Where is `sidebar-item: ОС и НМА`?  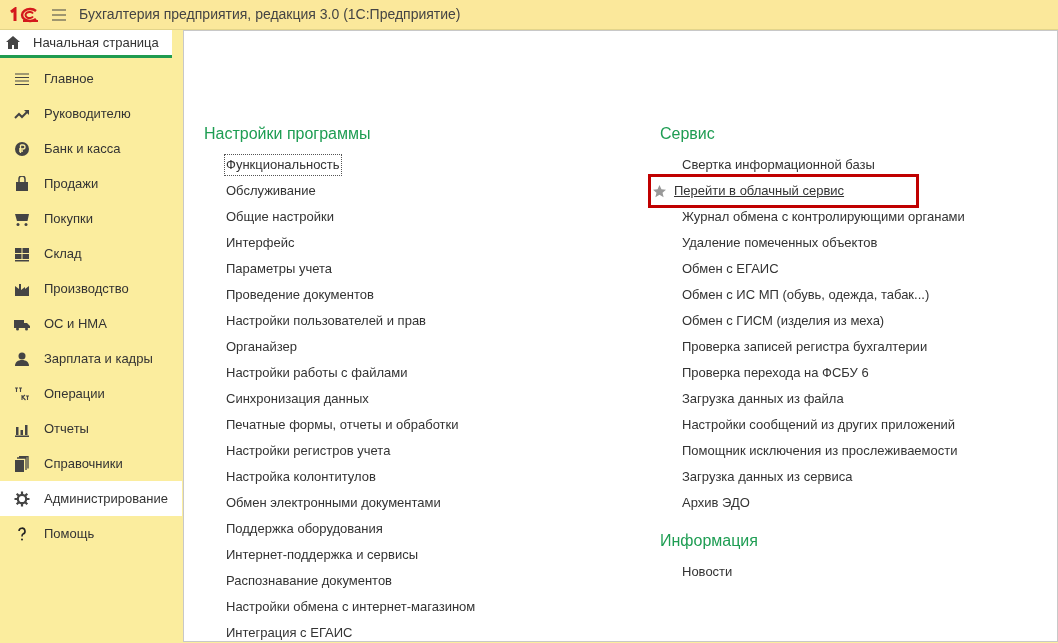
sidebar-item: ОС и НМА is located at coordinates (91, 324).